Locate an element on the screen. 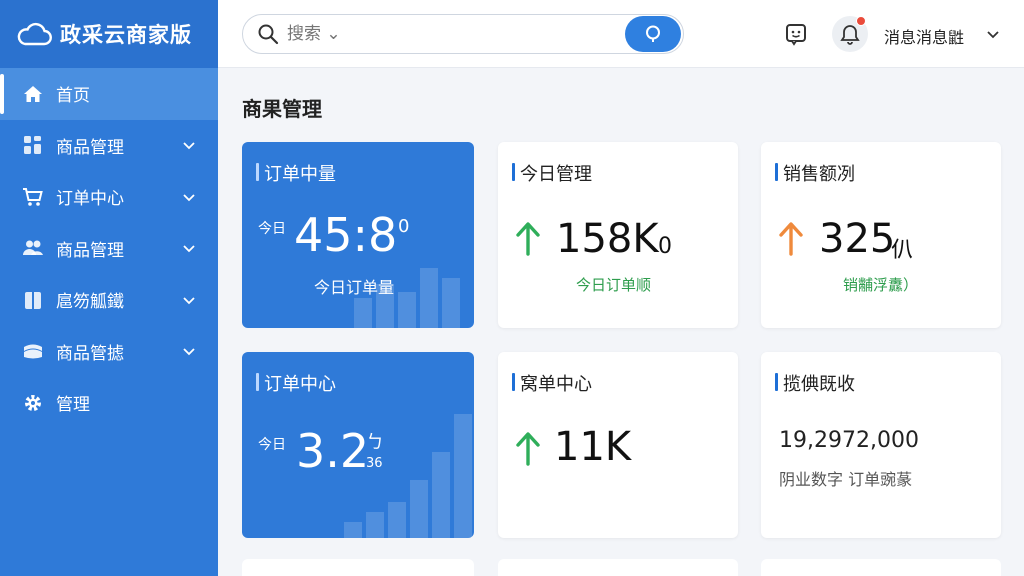  card-value: 19,297​2,000 is located at coordinates (849, 440).